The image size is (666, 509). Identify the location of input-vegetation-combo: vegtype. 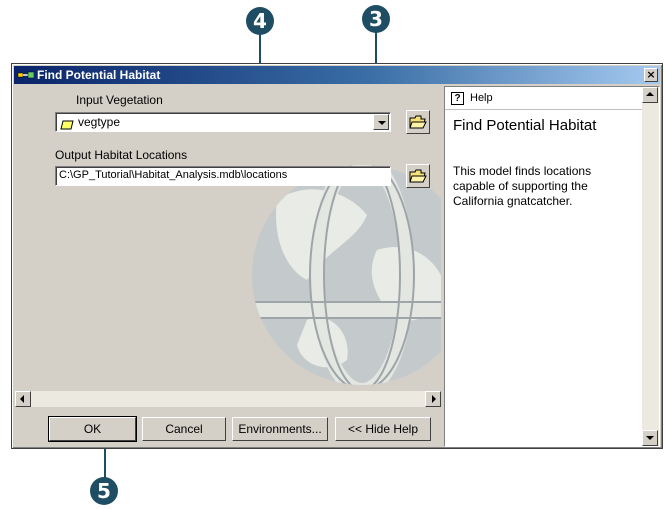
(223, 122).